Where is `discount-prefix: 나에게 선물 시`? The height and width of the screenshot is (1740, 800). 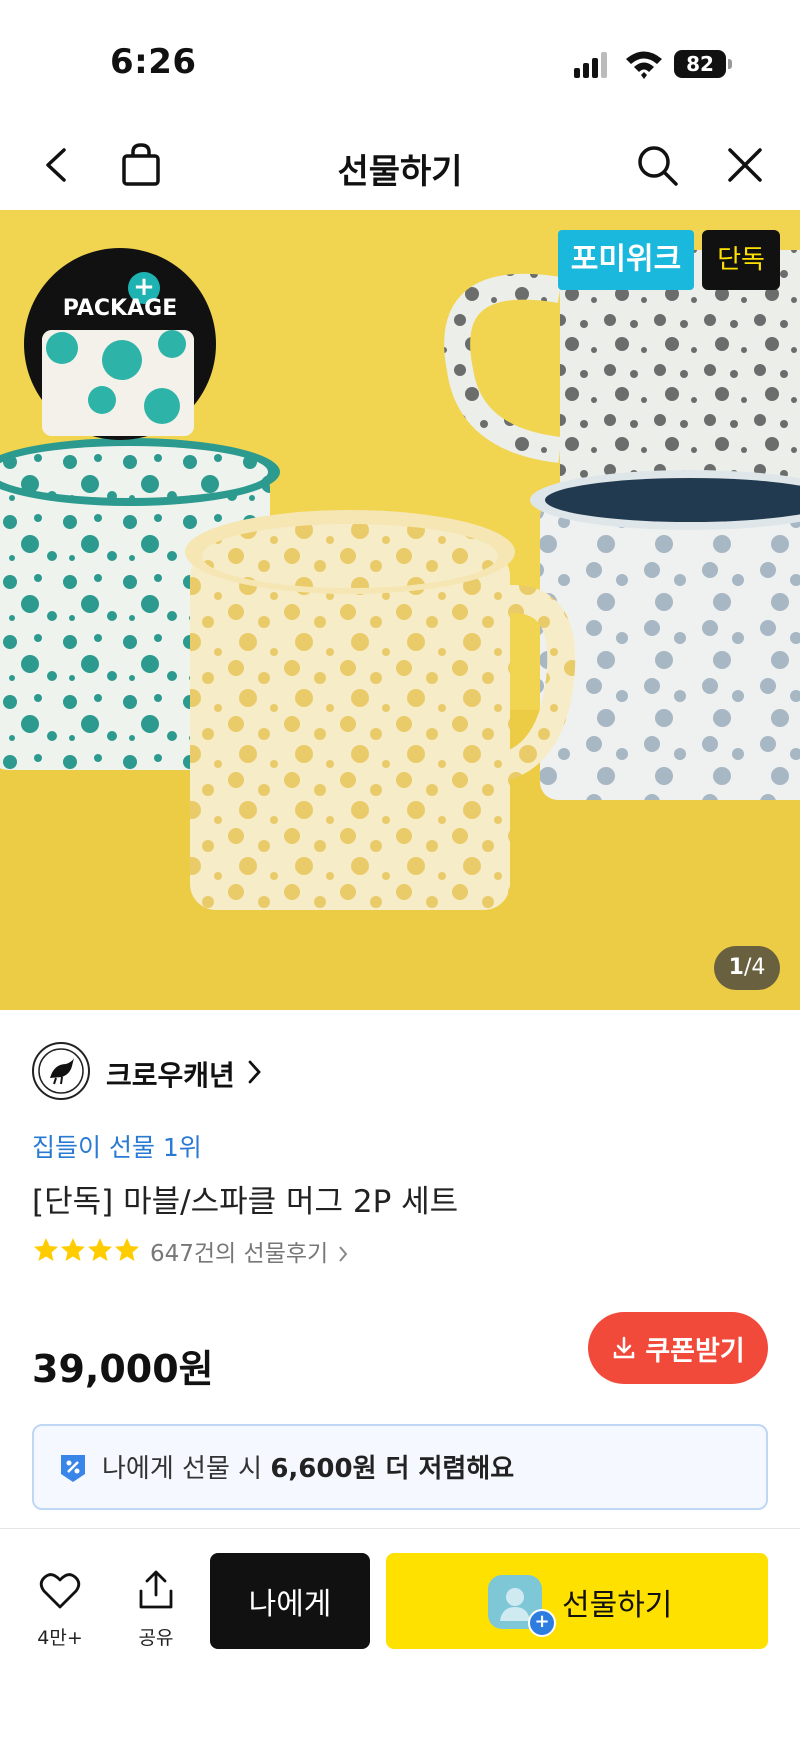 discount-prefix: 나에게 선물 시 is located at coordinates (186, 1469).